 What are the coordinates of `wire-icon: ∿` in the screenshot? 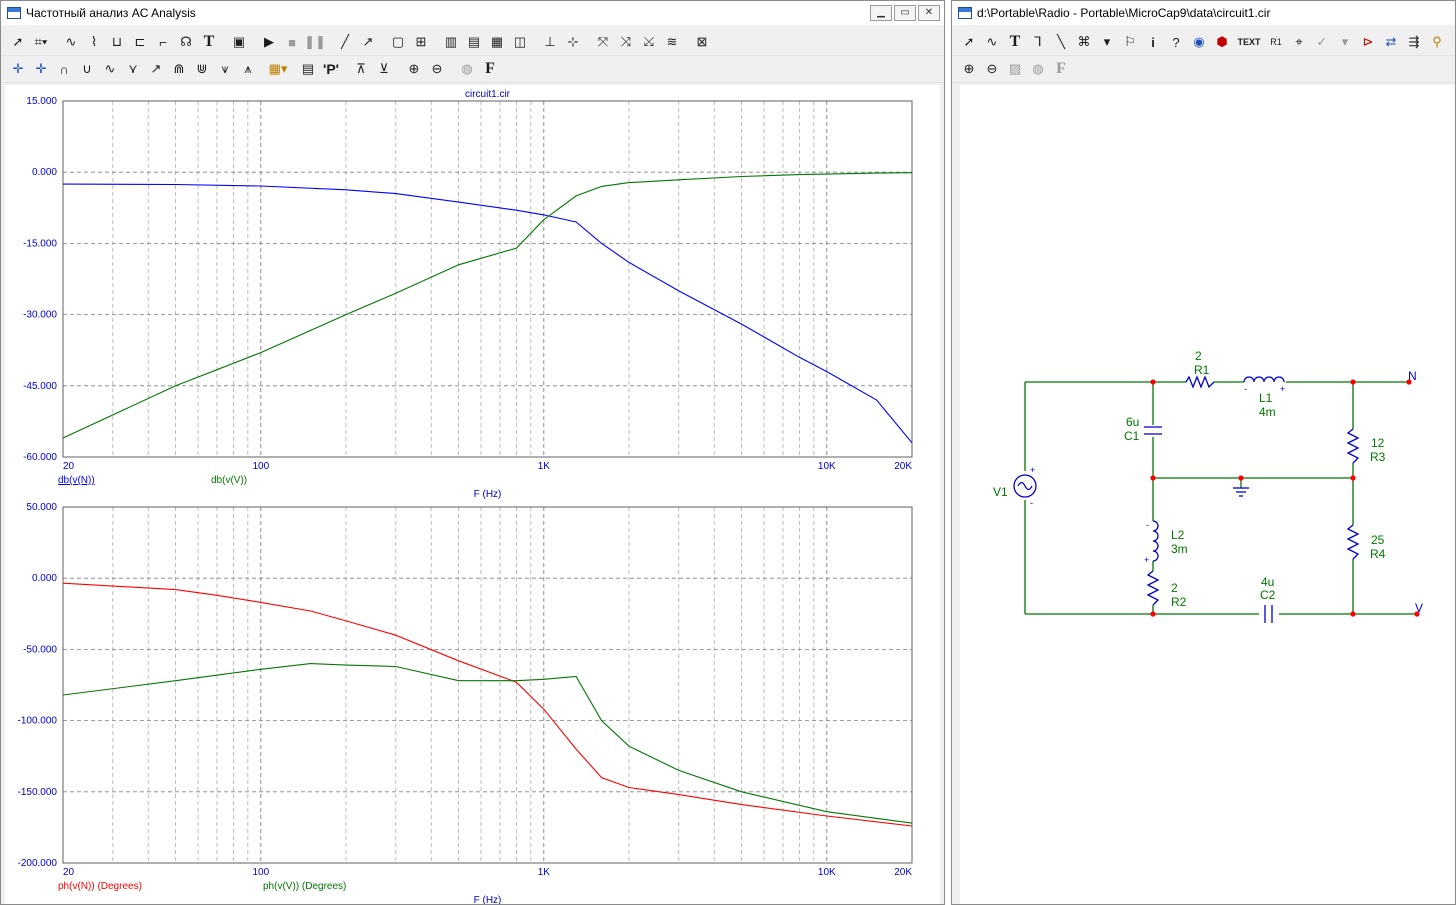 It's located at (992, 42).